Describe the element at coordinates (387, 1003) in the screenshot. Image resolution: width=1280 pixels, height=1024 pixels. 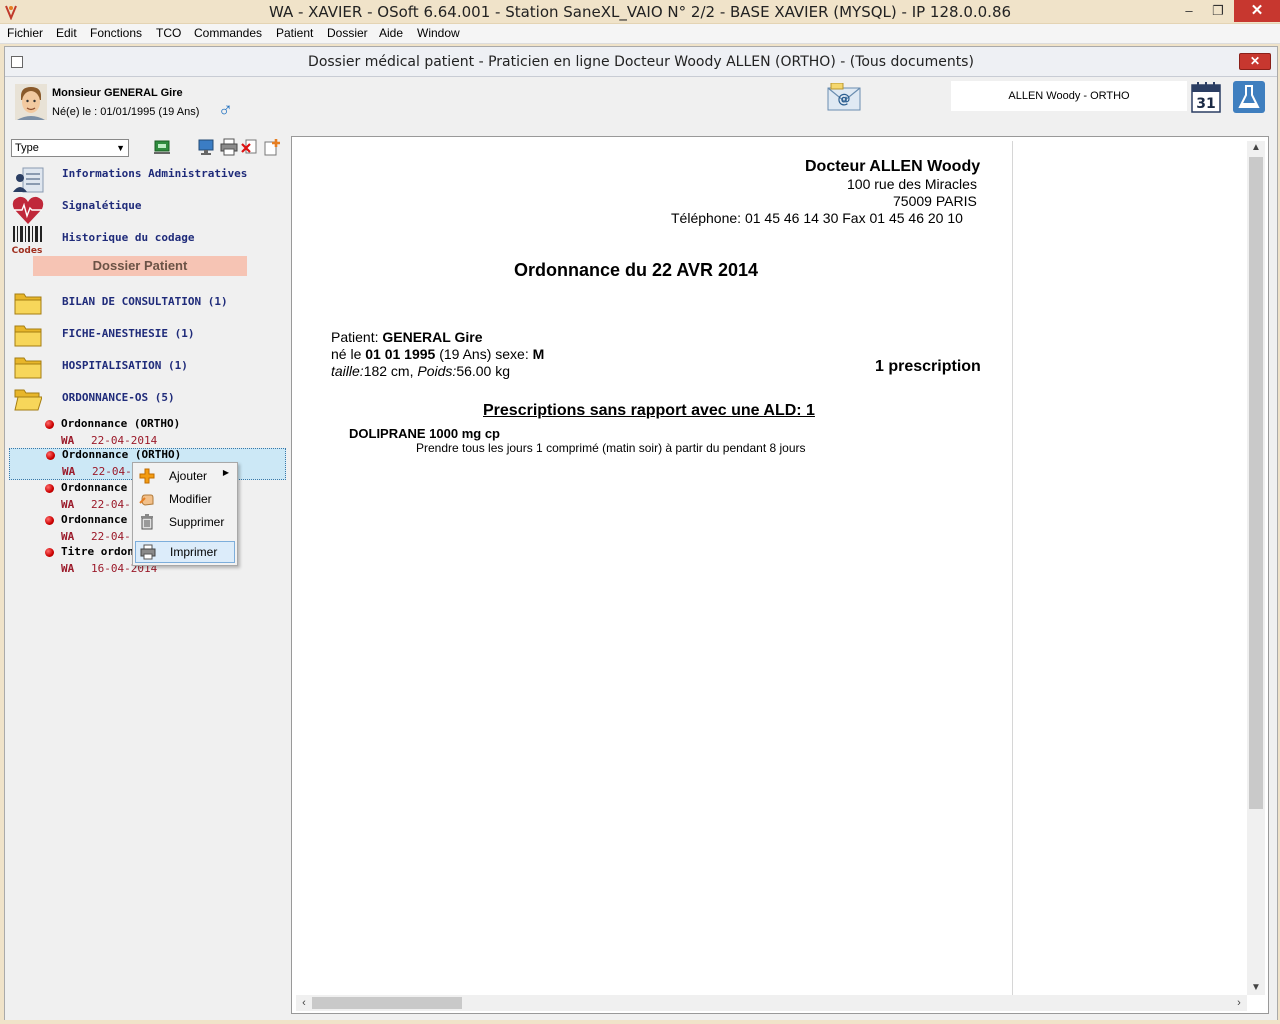
I see `horizontal-scroll-thumb` at that location.